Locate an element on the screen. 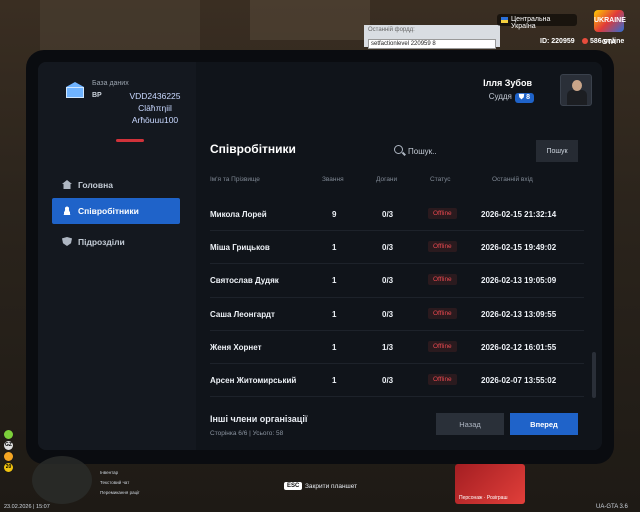  rank-value: 8 is located at coordinates (528, 97).